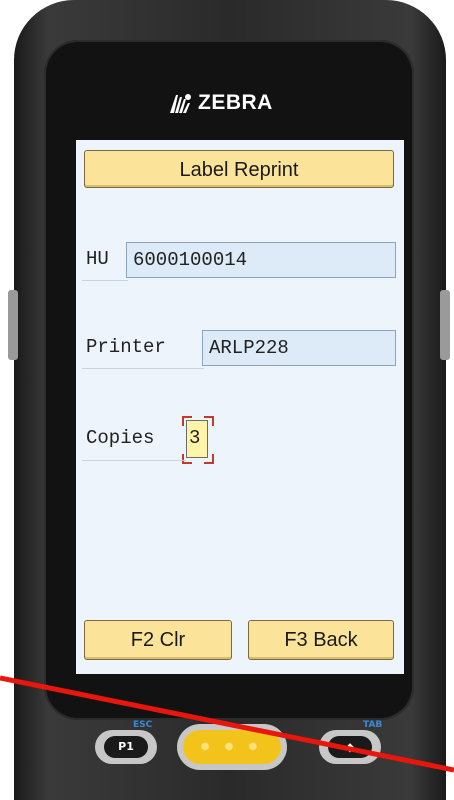 This screenshot has height=800, width=454. I want to click on tab-key: ◆, so click(350, 747).